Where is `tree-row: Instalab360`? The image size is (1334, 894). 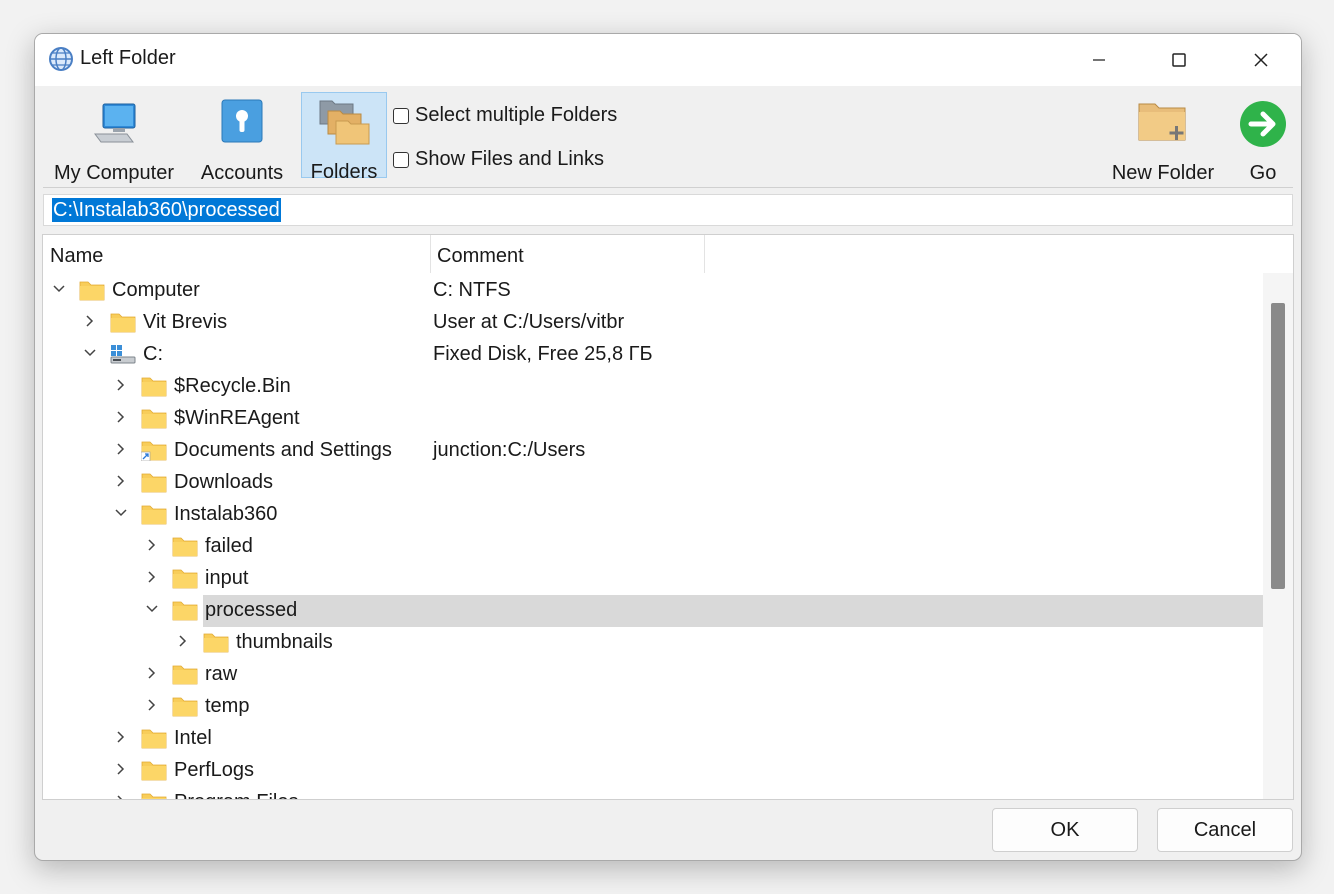 tree-row: Instalab360 is located at coordinates (653, 515).